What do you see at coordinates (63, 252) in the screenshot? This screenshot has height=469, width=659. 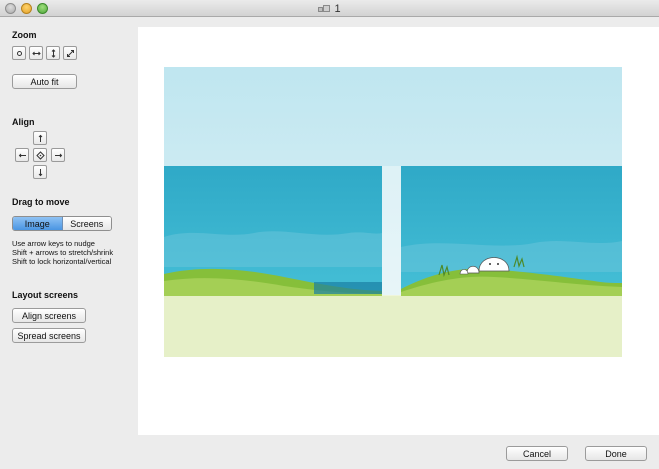 I see `hint-stretch: Shift + arrows to stretch/shrink` at bounding box center [63, 252].